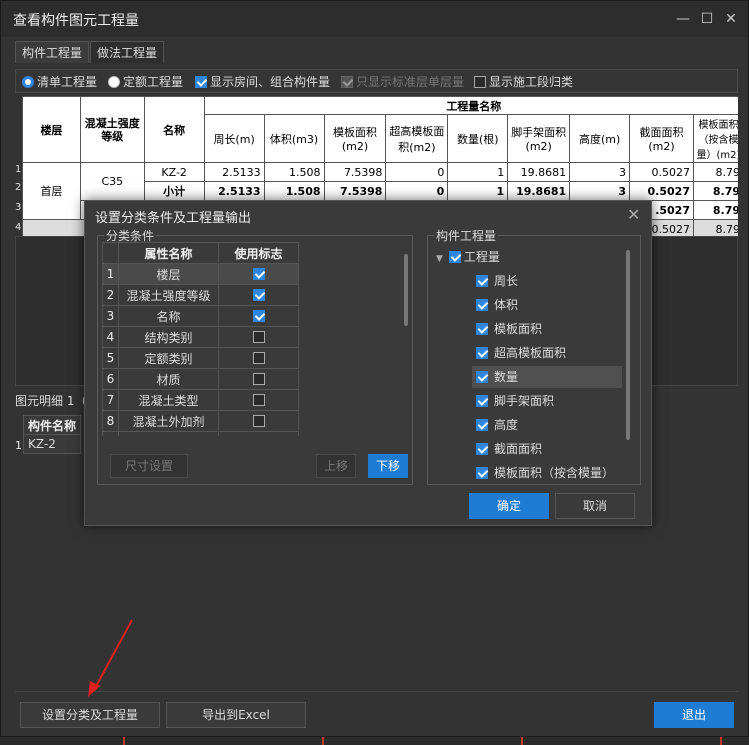  I want to click on show-room-label: 显示房间、组合构件量, so click(270, 82).